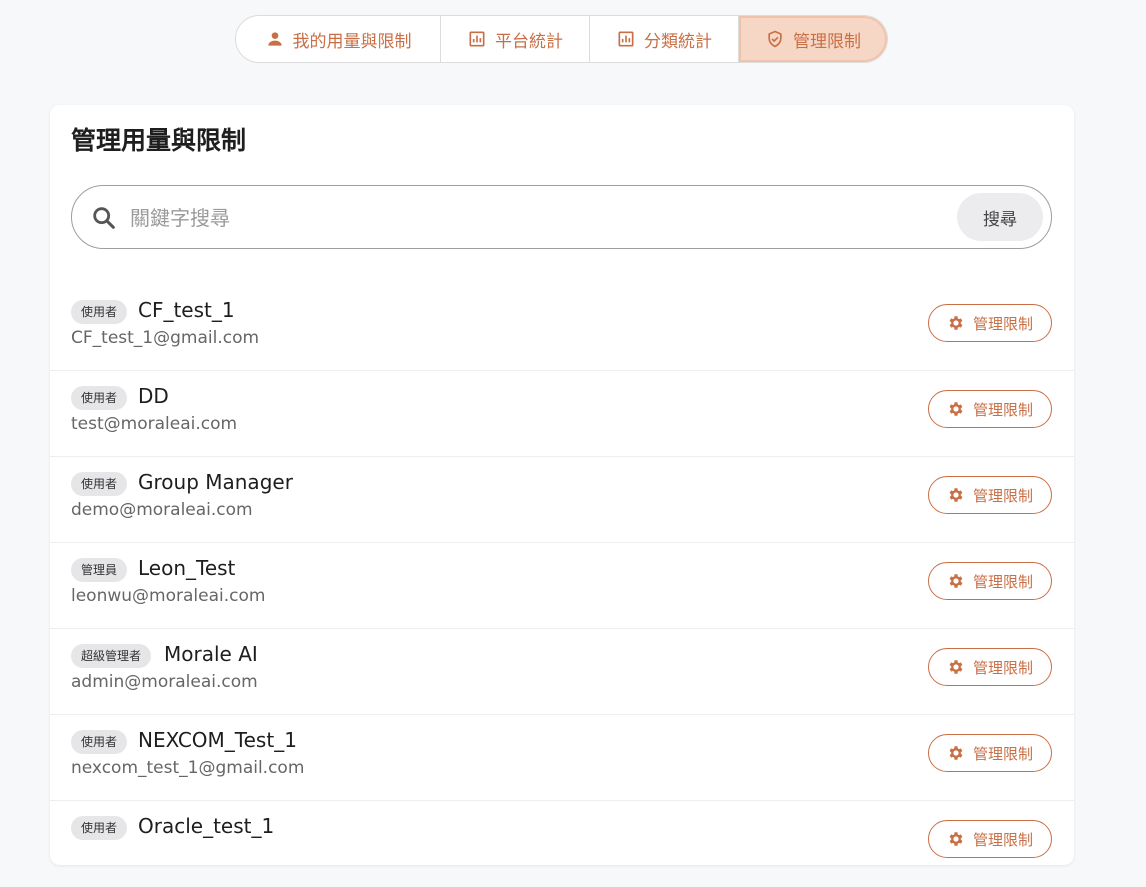 Image resolution: width=1146 pixels, height=887 pixels. What do you see at coordinates (215, 482) in the screenshot?
I see `user-name: Group Manager` at bounding box center [215, 482].